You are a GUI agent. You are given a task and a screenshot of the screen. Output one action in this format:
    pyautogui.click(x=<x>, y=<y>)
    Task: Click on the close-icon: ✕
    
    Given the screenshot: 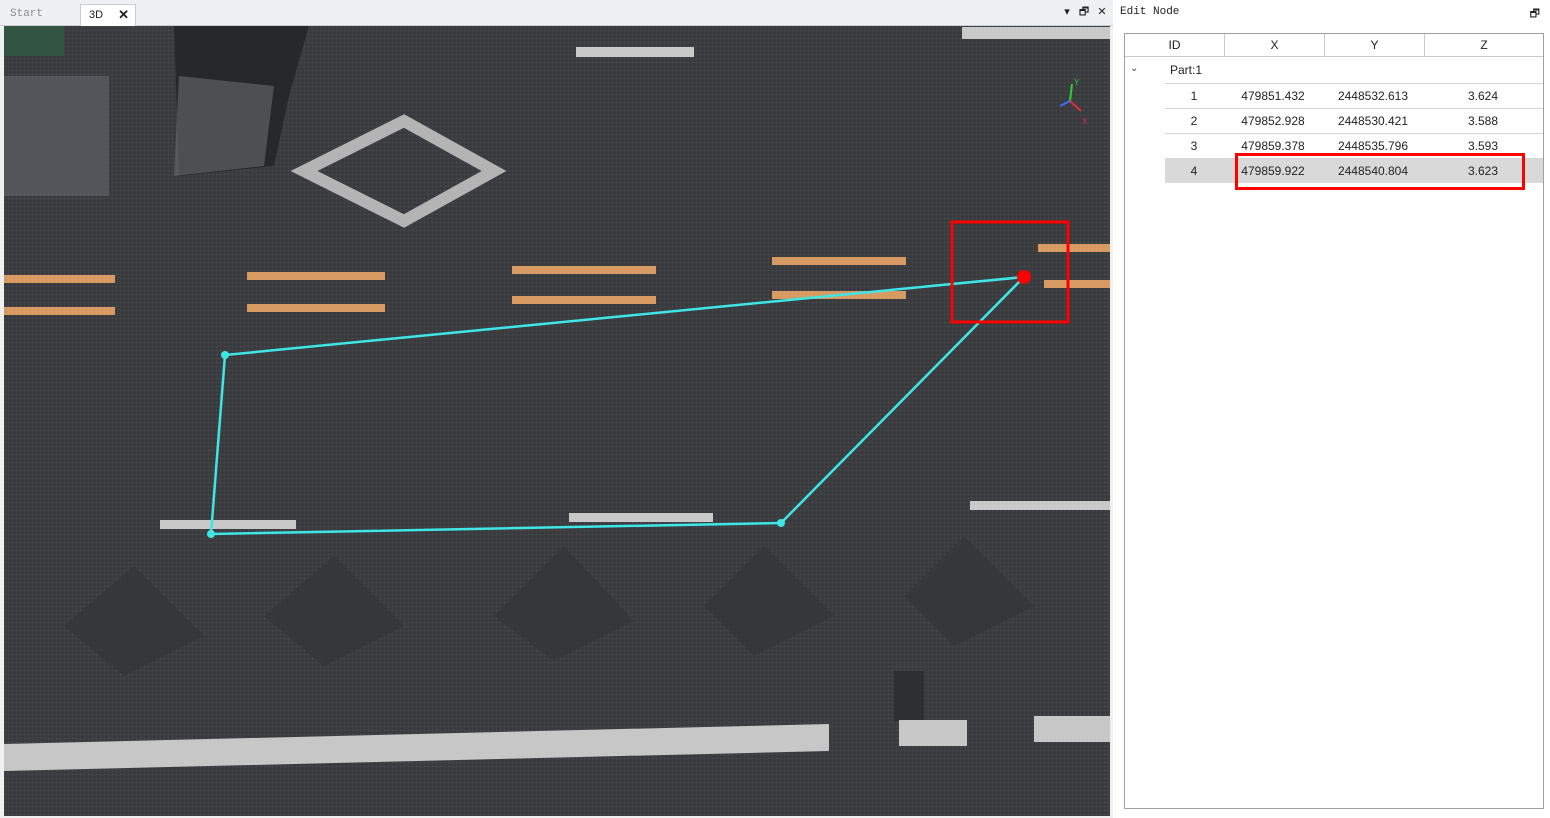 What is the action you would take?
    pyautogui.click(x=123, y=15)
    